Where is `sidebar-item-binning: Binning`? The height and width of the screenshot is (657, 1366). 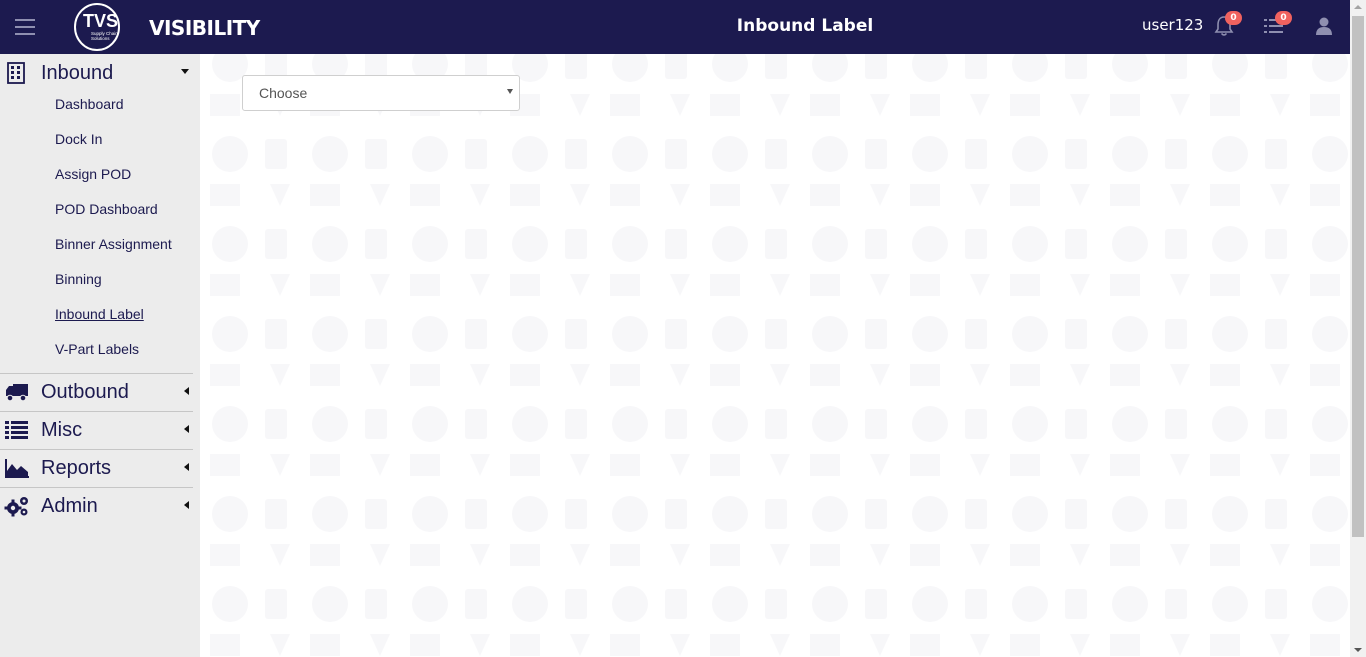 sidebar-item-binning: Binning is located at coordinates (78, 279).